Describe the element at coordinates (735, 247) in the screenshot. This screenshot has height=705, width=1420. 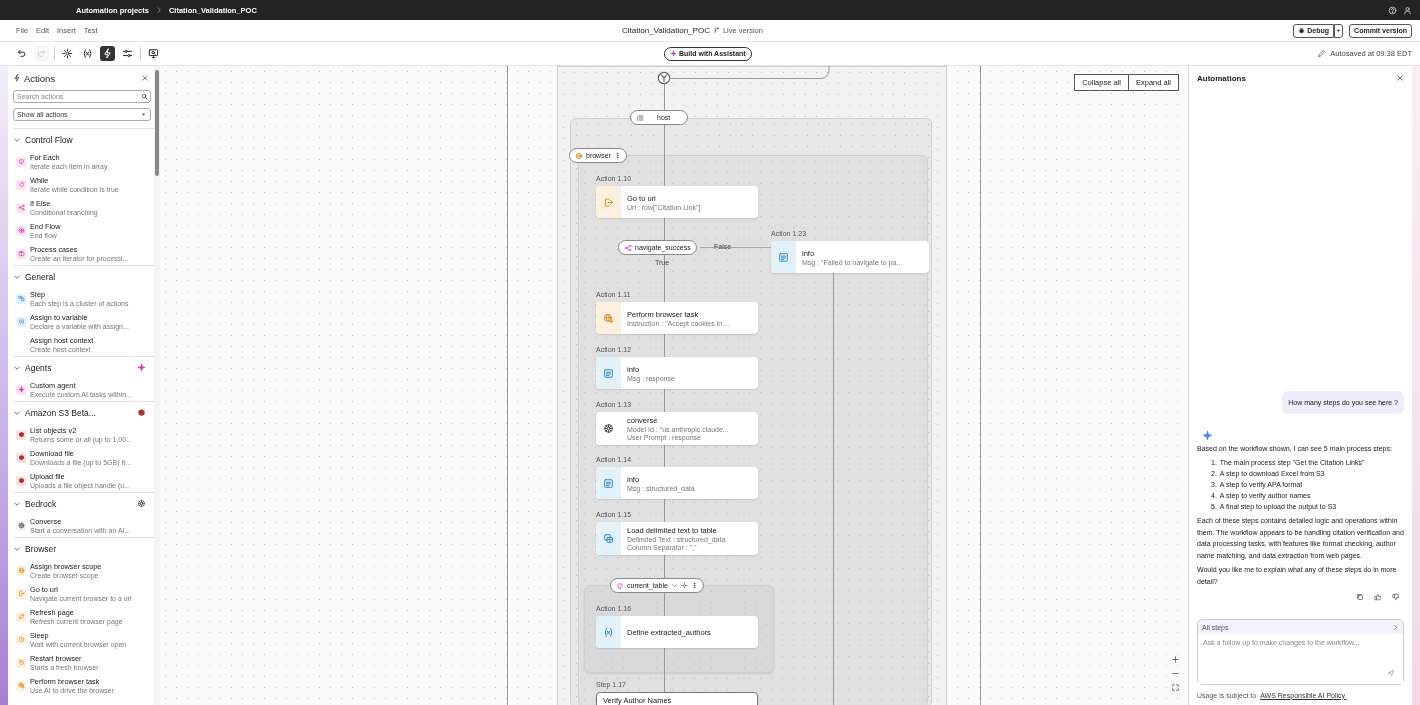
I see `connector-line` at that location.